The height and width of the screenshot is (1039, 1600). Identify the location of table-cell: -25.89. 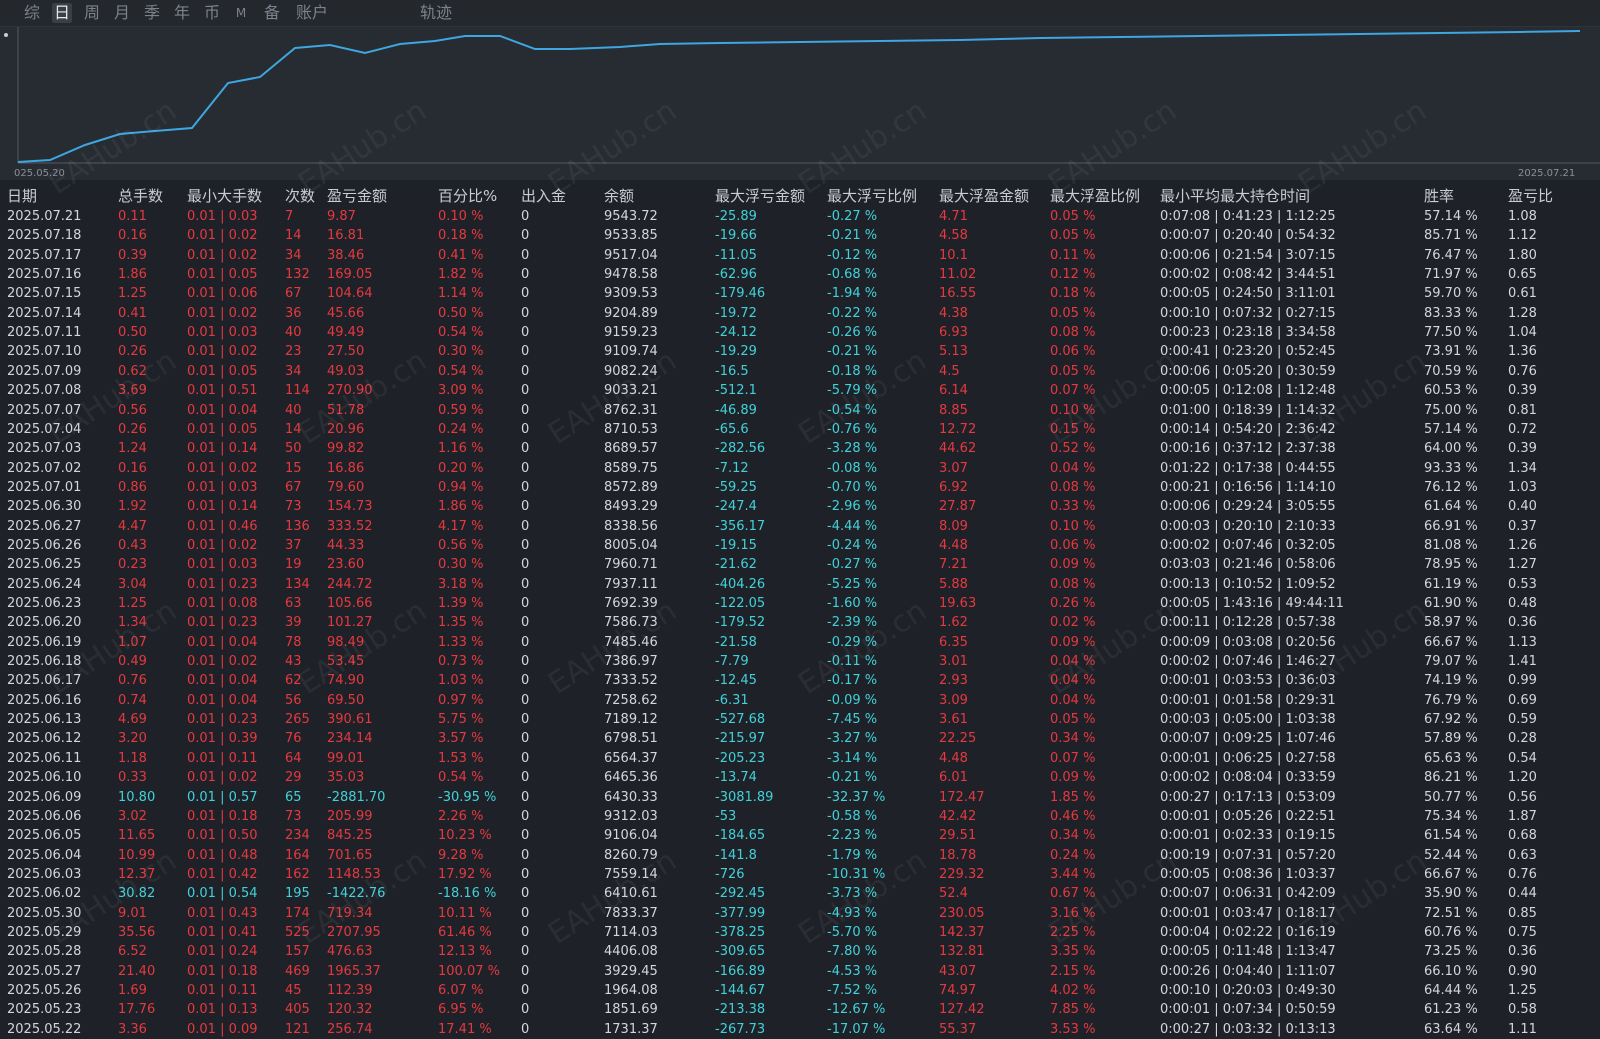
(736, 216).